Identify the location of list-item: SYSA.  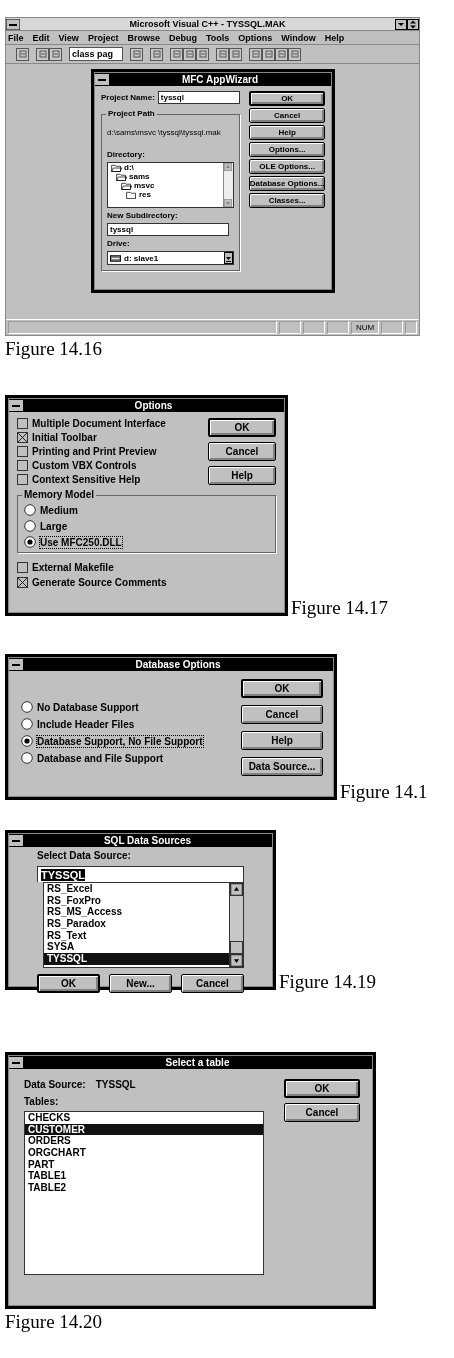
(136, 947).